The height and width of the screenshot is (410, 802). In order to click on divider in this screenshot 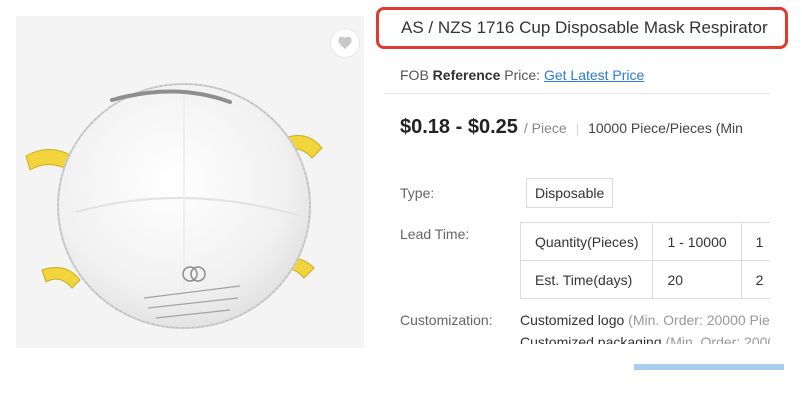, I will do `click(577, 93)`.